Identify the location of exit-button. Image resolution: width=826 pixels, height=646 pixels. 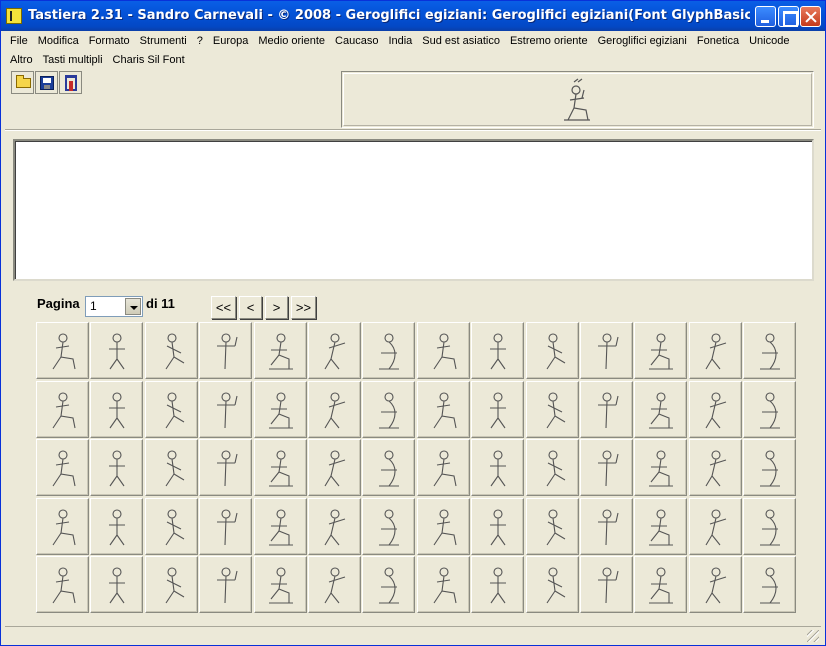
(70, 82).